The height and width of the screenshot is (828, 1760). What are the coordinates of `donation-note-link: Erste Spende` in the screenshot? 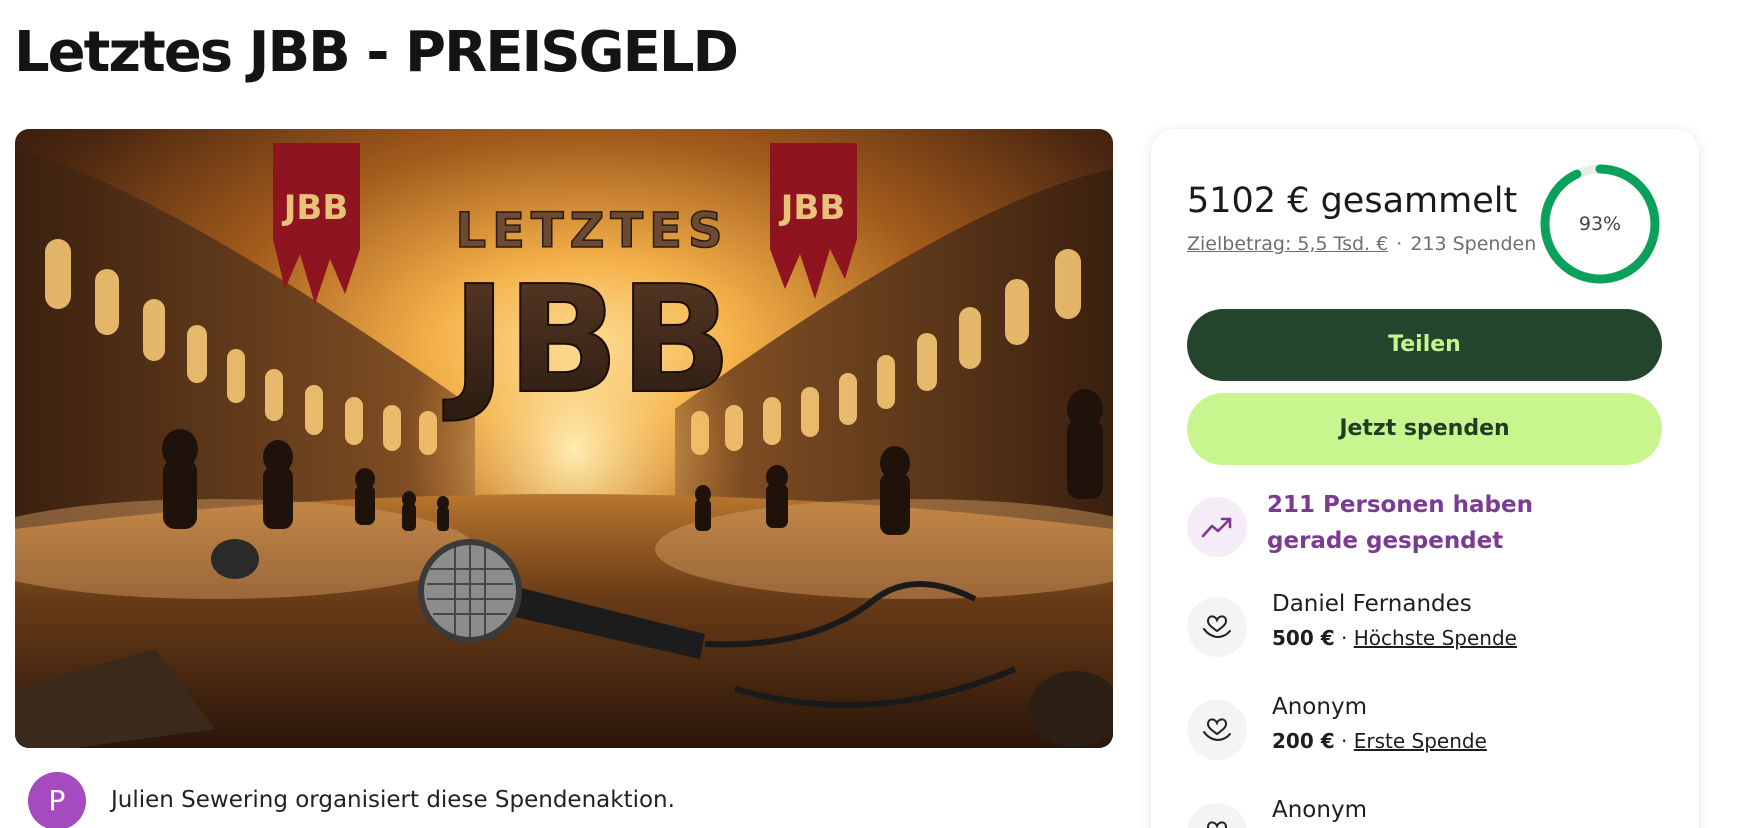 It's located at (1420, 741).